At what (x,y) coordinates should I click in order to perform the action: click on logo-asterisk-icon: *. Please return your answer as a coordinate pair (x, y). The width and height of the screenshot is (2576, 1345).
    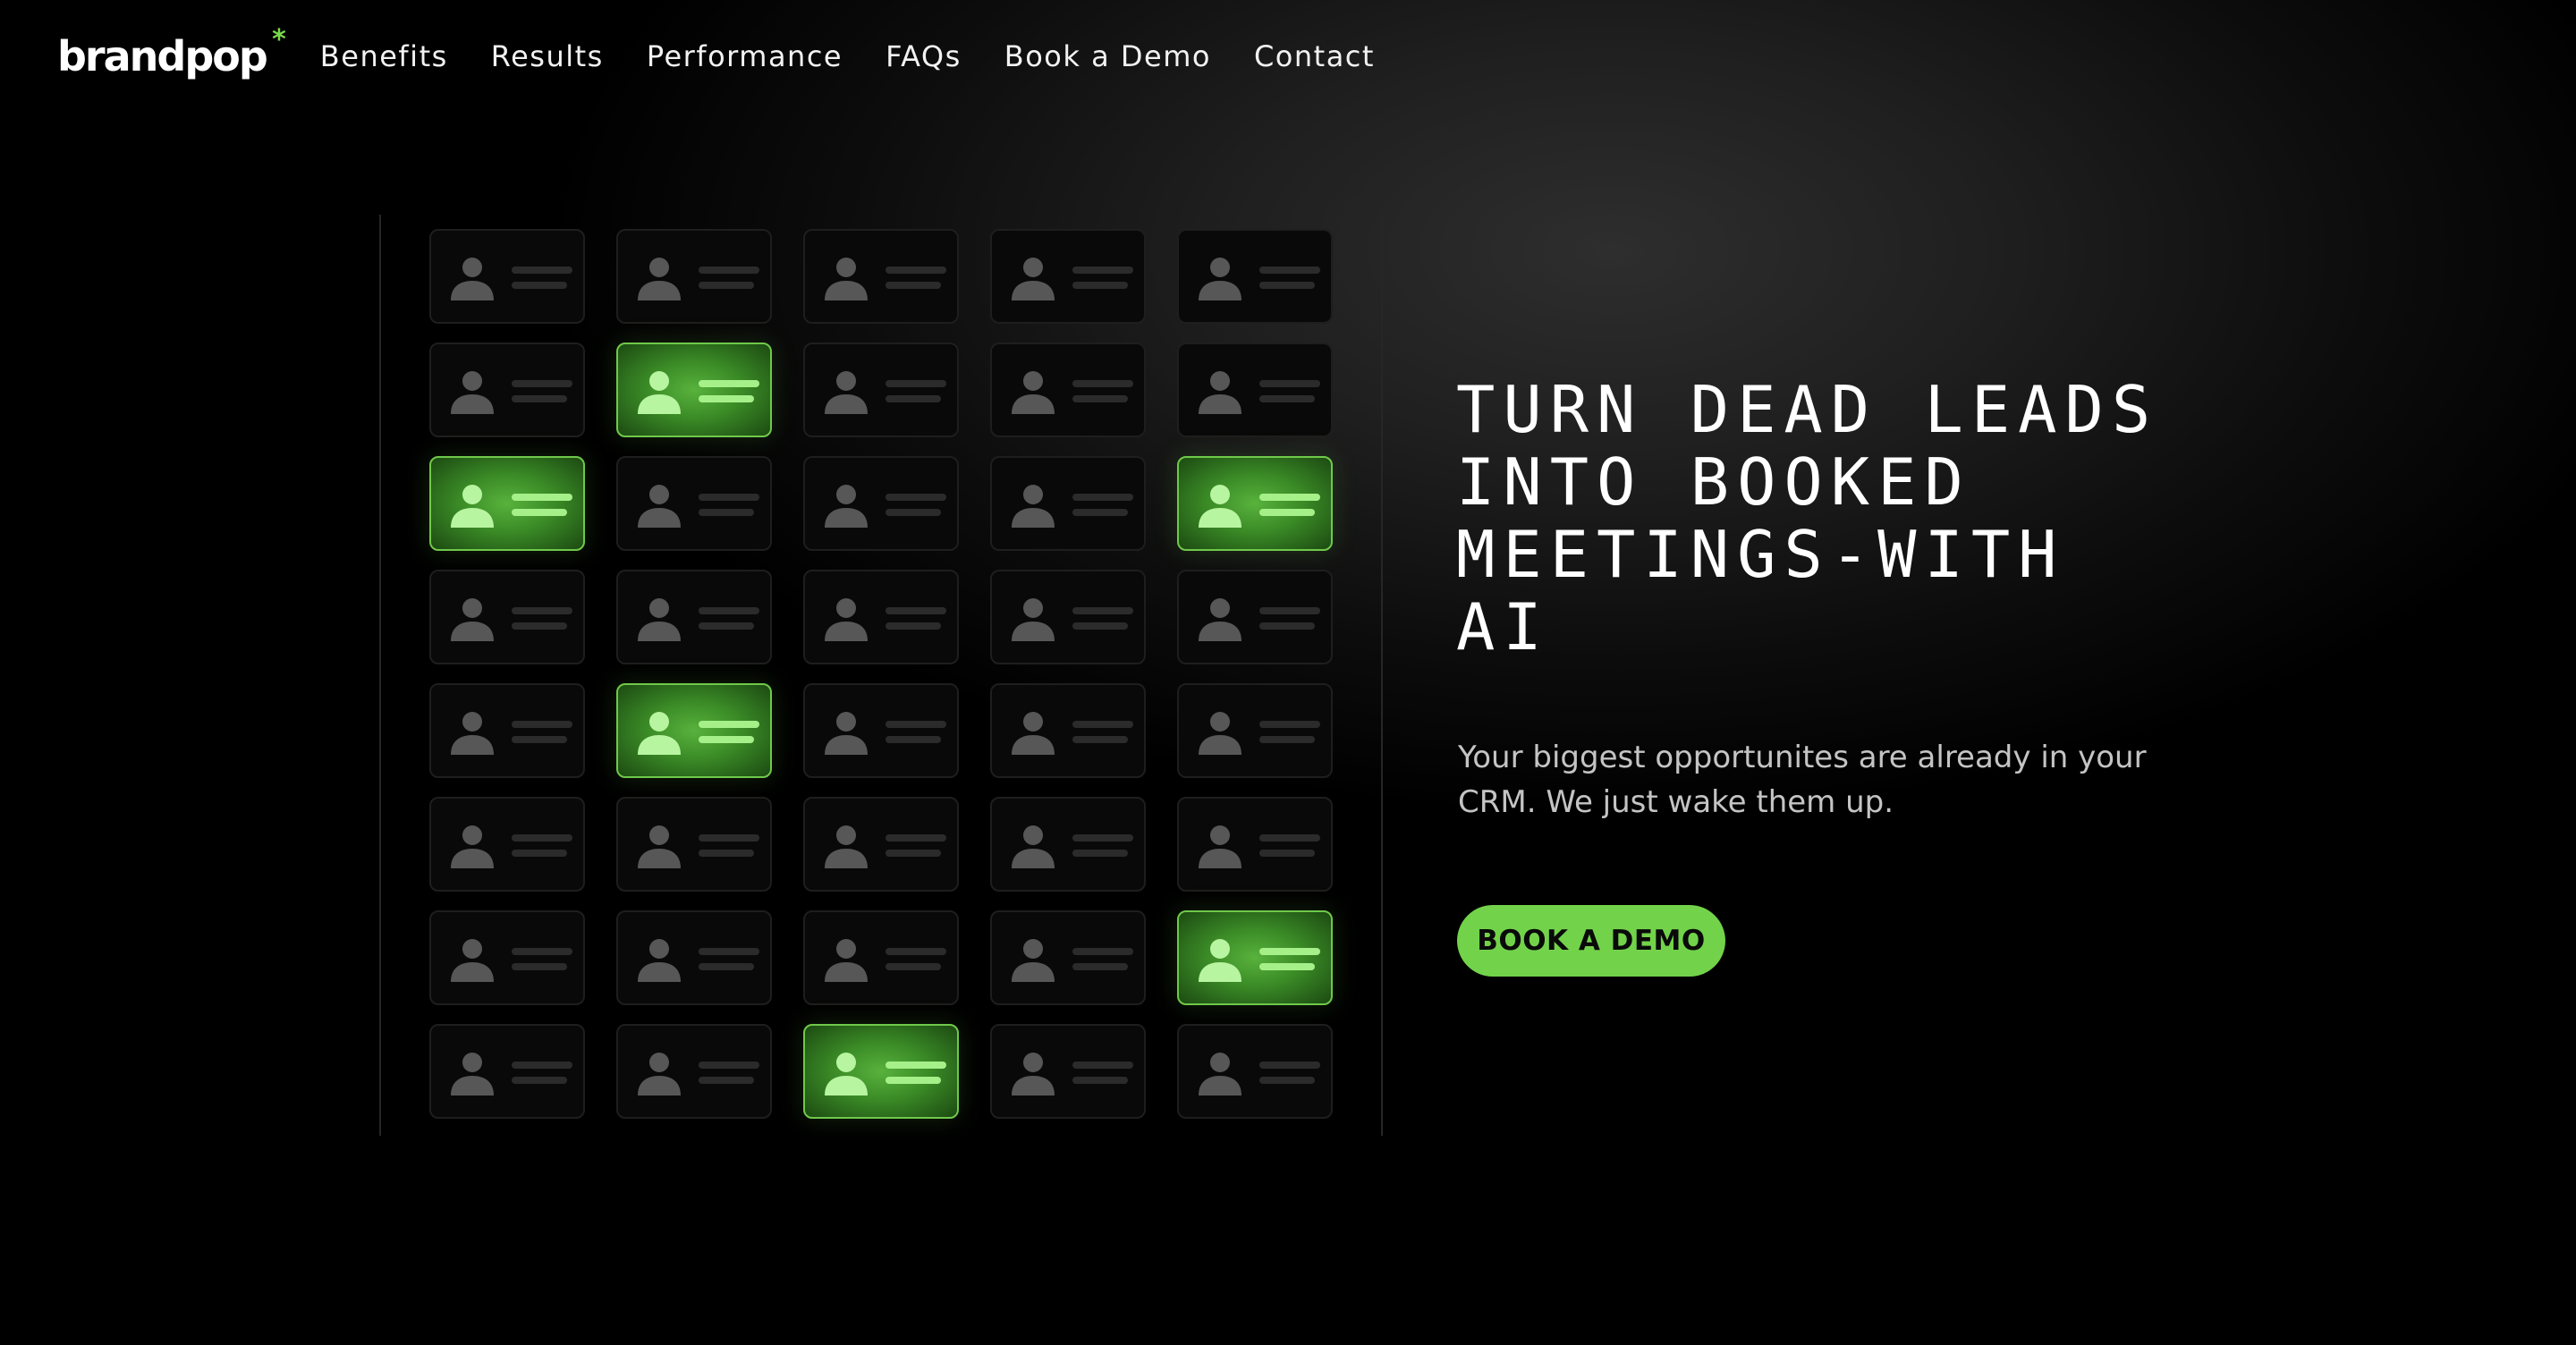
    Looking at the image, I should click on (279, 39).